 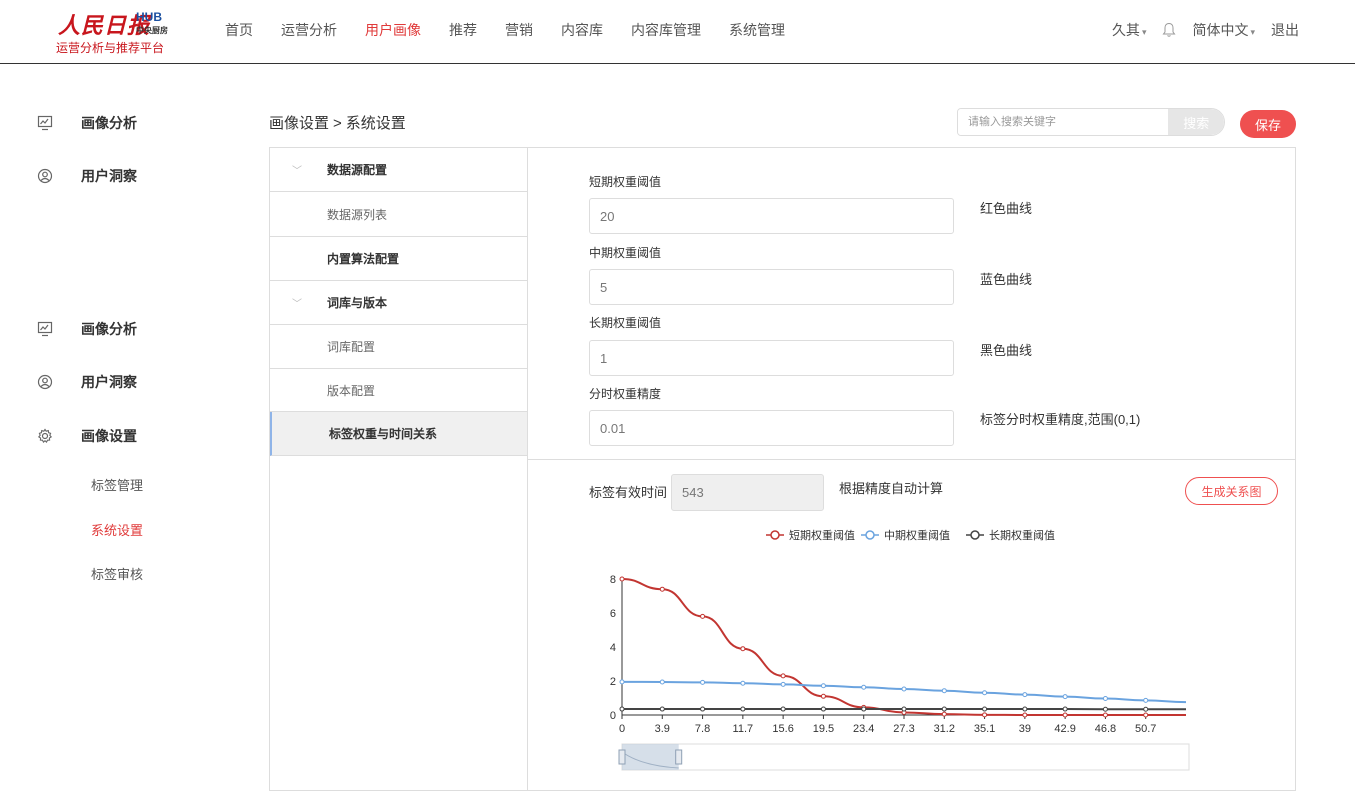 What do you see at coordinates (771, 358) in the screenshot?
I see `long-term-input` at bounding box center [771, 358].